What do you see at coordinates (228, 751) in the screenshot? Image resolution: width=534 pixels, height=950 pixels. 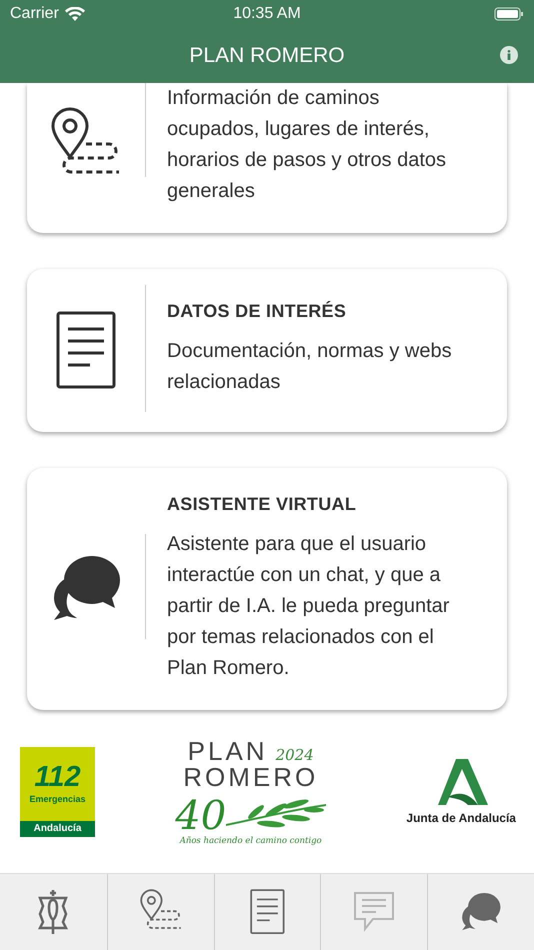 I see `logo-word: PLAN` at bounding box center [228, 751].